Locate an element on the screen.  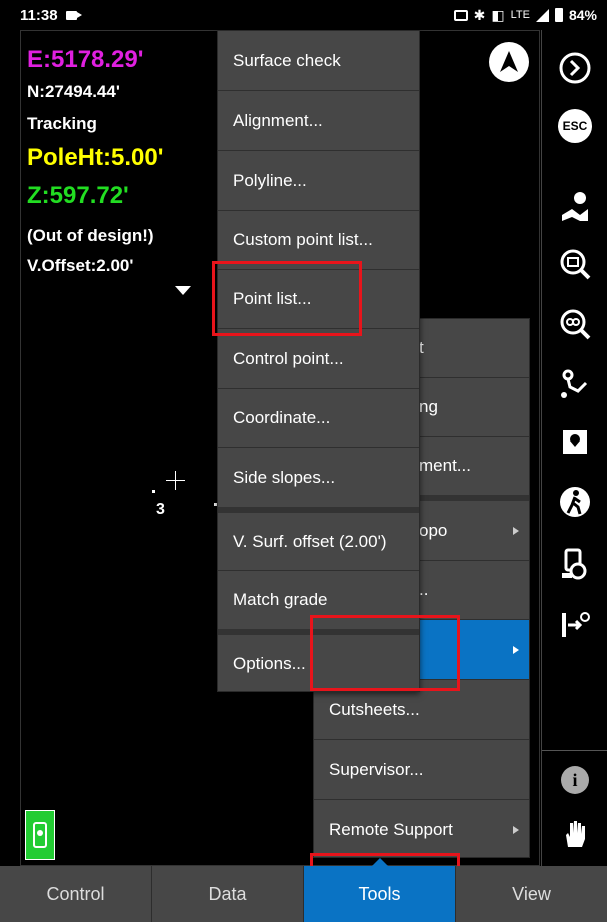
stakeout-icon is located at coordinates (575, 624).